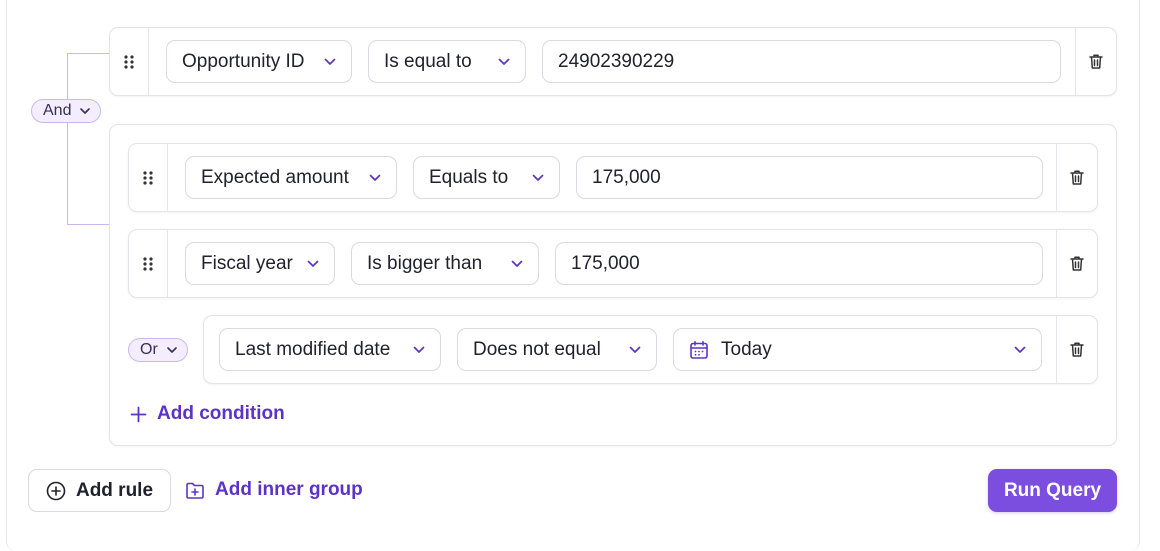  What do you see at coordinates (149, 349) in the screenshot?
I see `combinator-label: Or` at bounding box center [149, 349].